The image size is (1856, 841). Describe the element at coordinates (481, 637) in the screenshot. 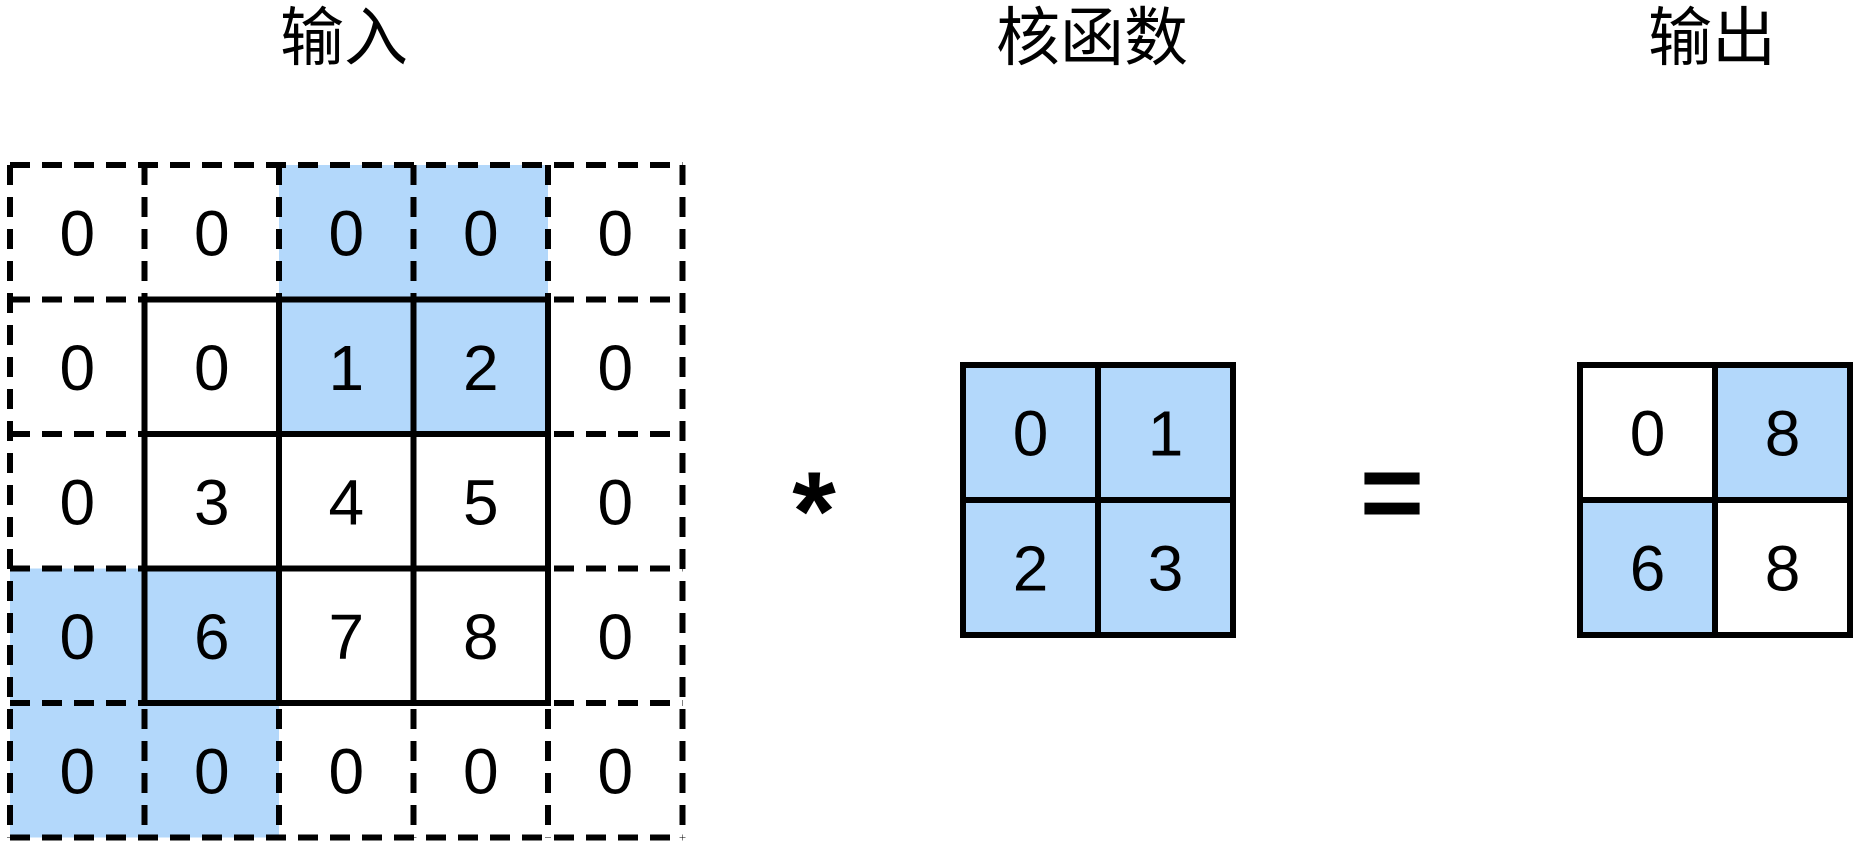

I see `input-cell-value-3-3: 8` at that location.